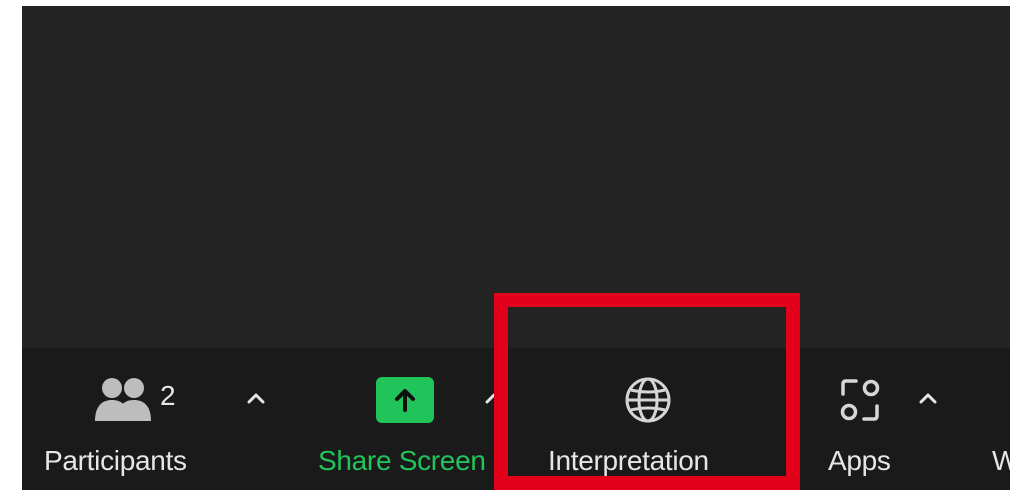 Image resolution: width=1022 pixels, height=490 pixels. Describe the element at coordinates (115, 460) in the screenshot. I see `participants-label: Participants` at that location.